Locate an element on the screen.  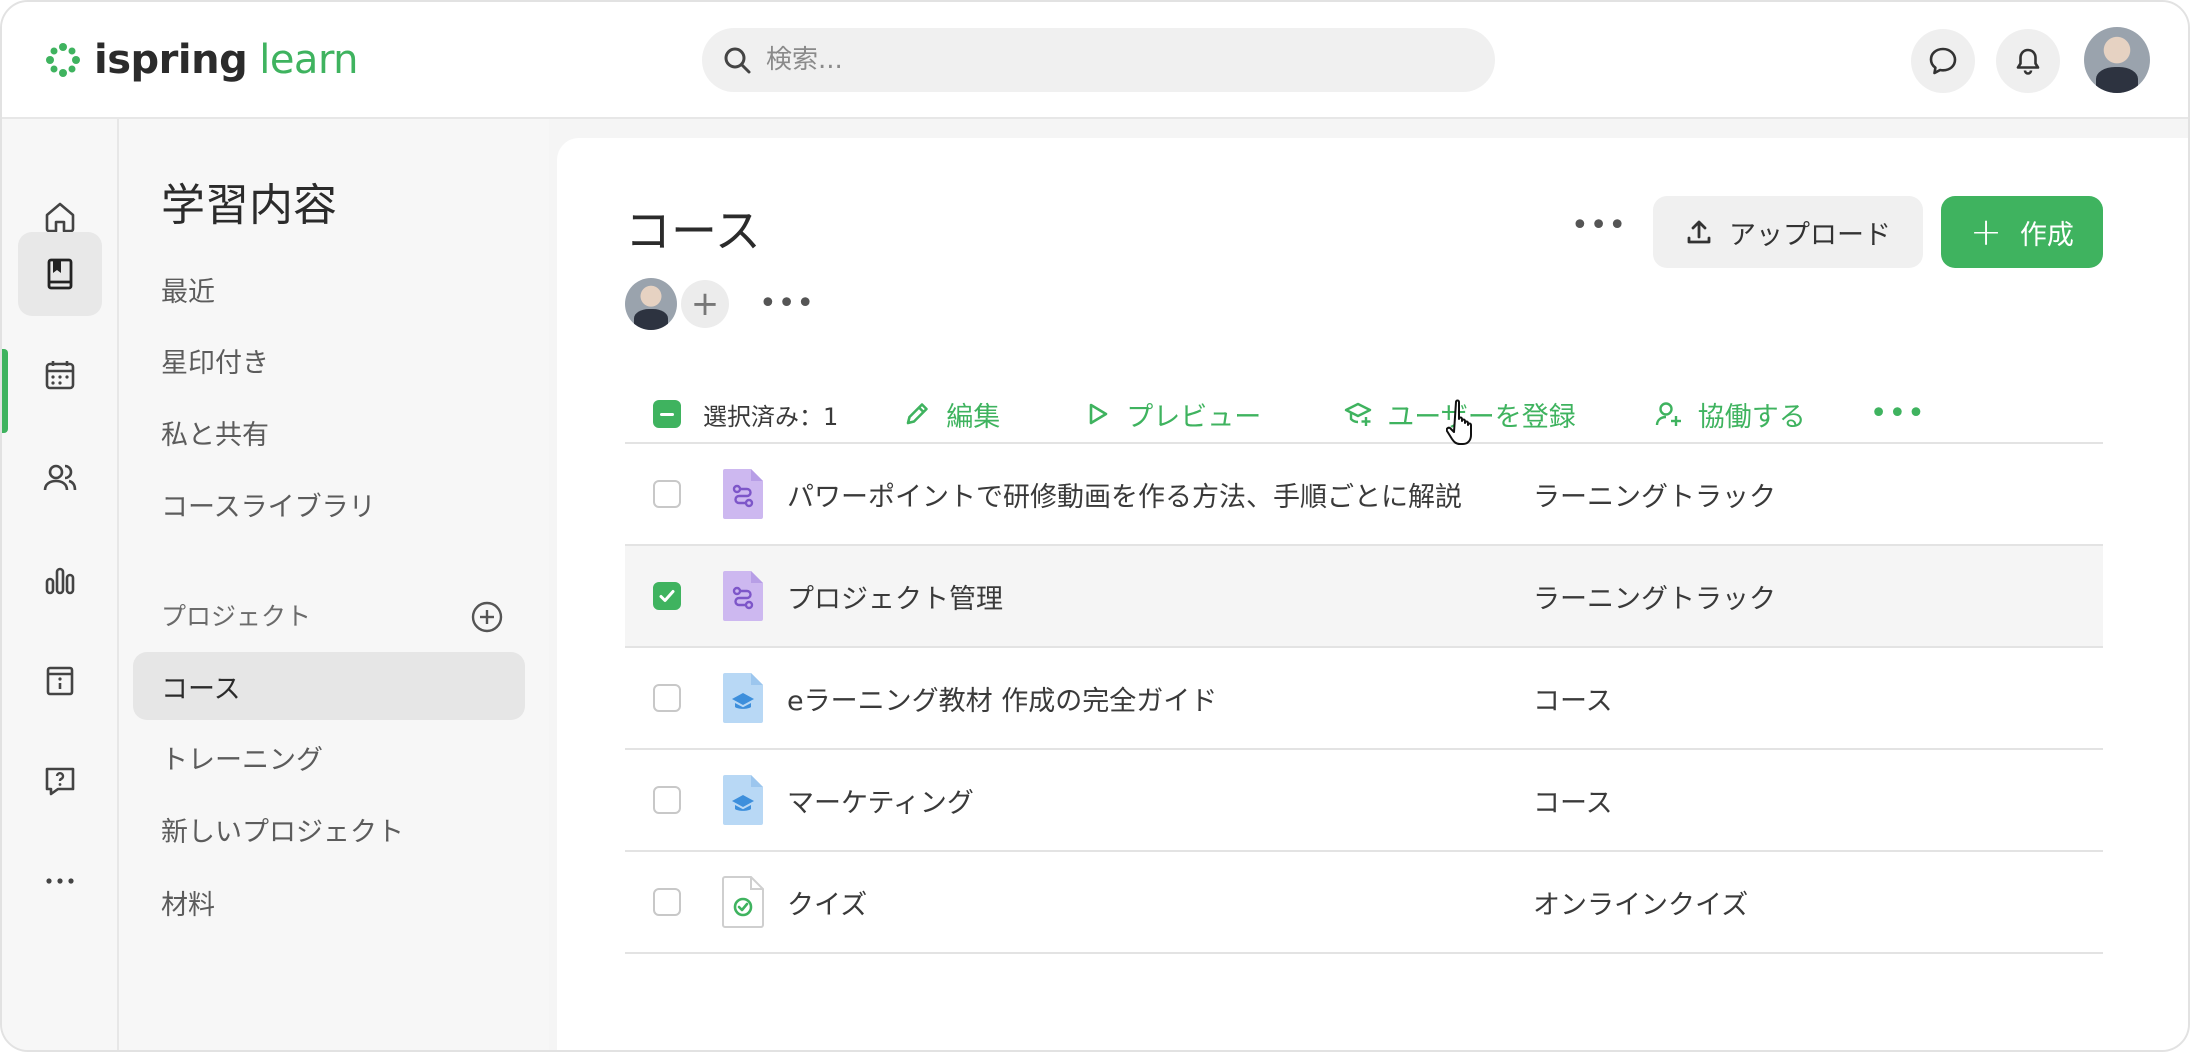
info-board-icon is located at coordinates (60, 681).